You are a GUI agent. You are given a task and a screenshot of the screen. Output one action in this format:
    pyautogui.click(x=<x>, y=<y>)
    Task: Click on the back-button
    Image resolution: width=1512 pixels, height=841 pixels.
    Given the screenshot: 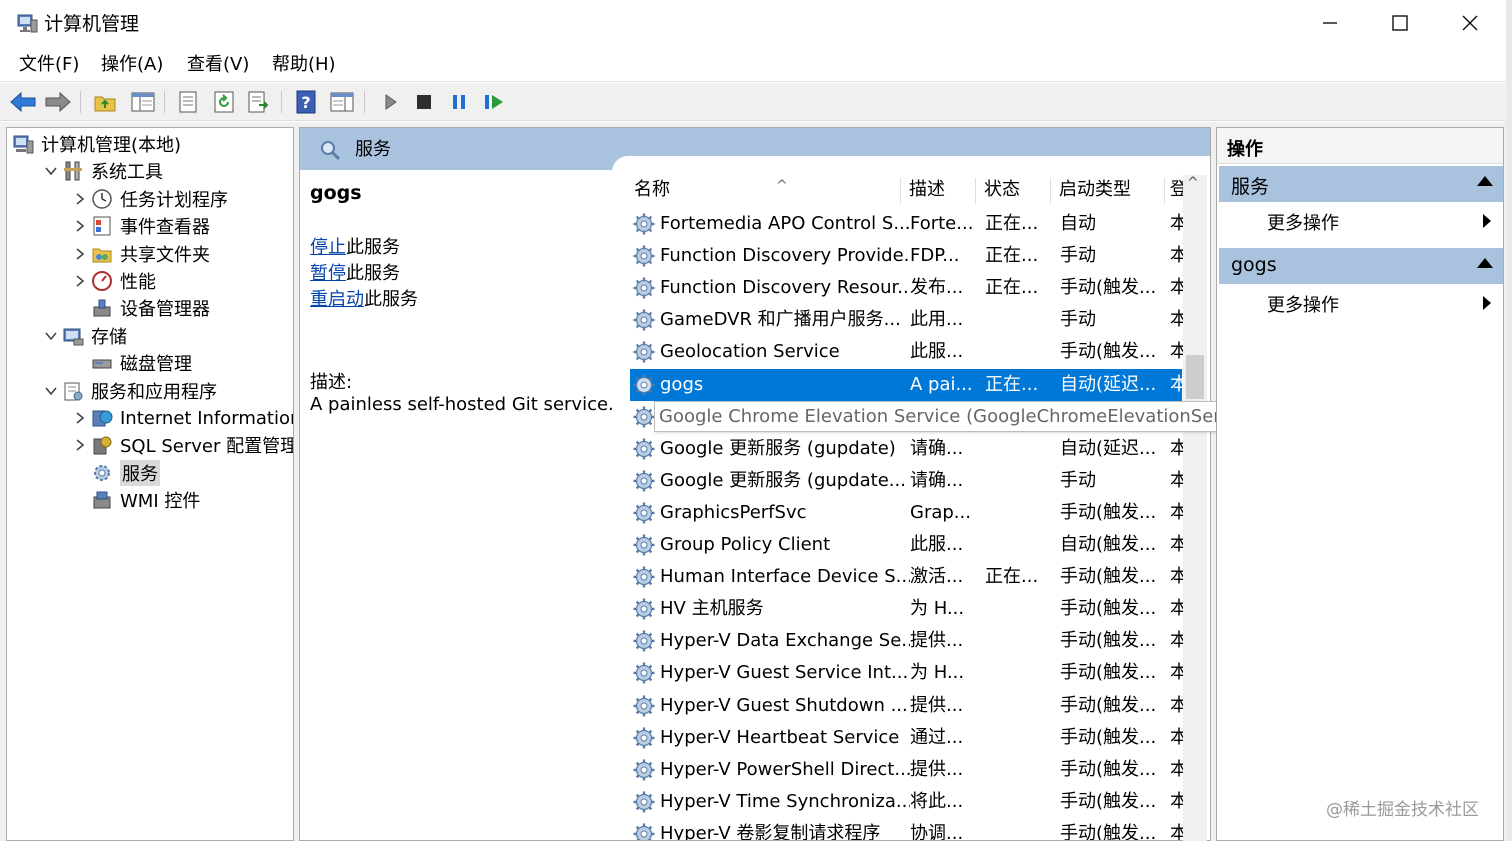 What is the action you would take?
    pyautogui.click(x=23, y=102)
    